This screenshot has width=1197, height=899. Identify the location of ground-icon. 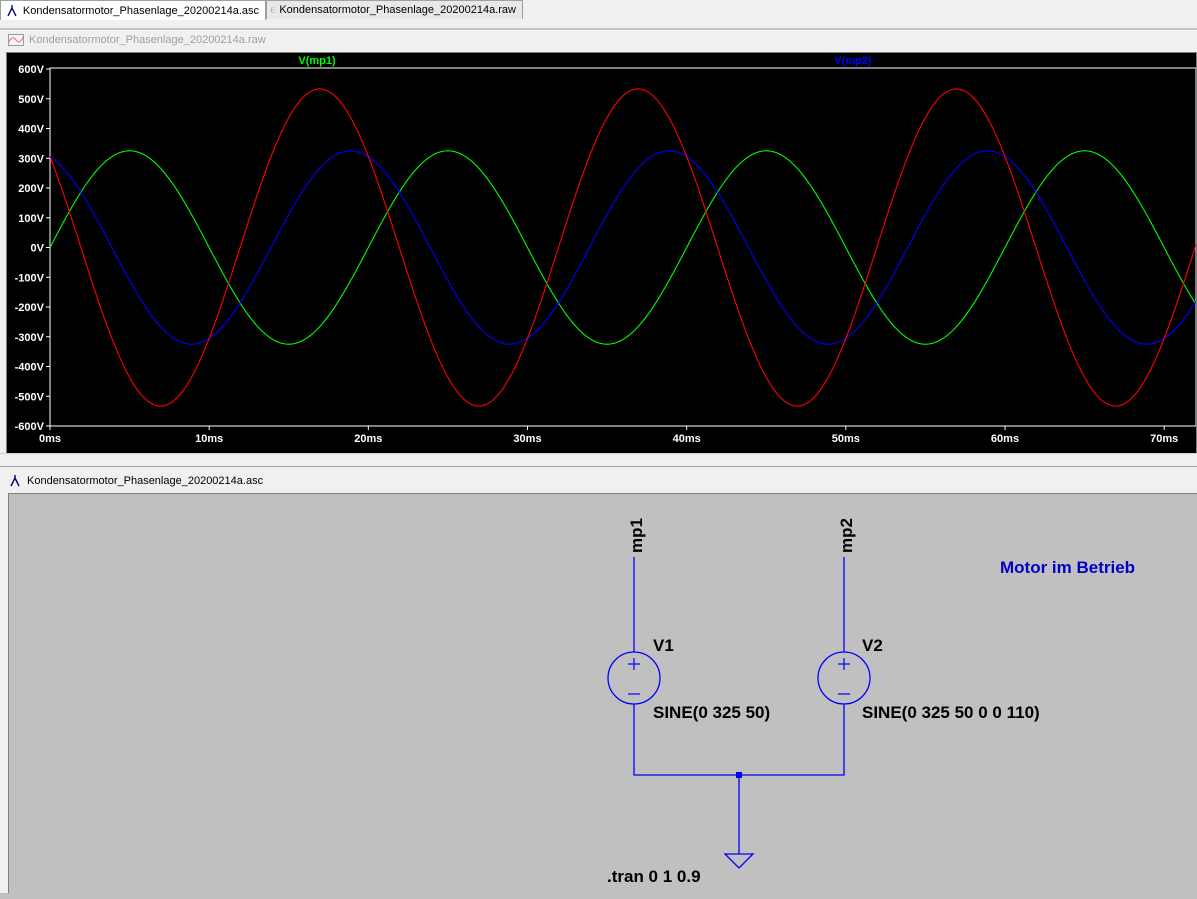
(739, 861).